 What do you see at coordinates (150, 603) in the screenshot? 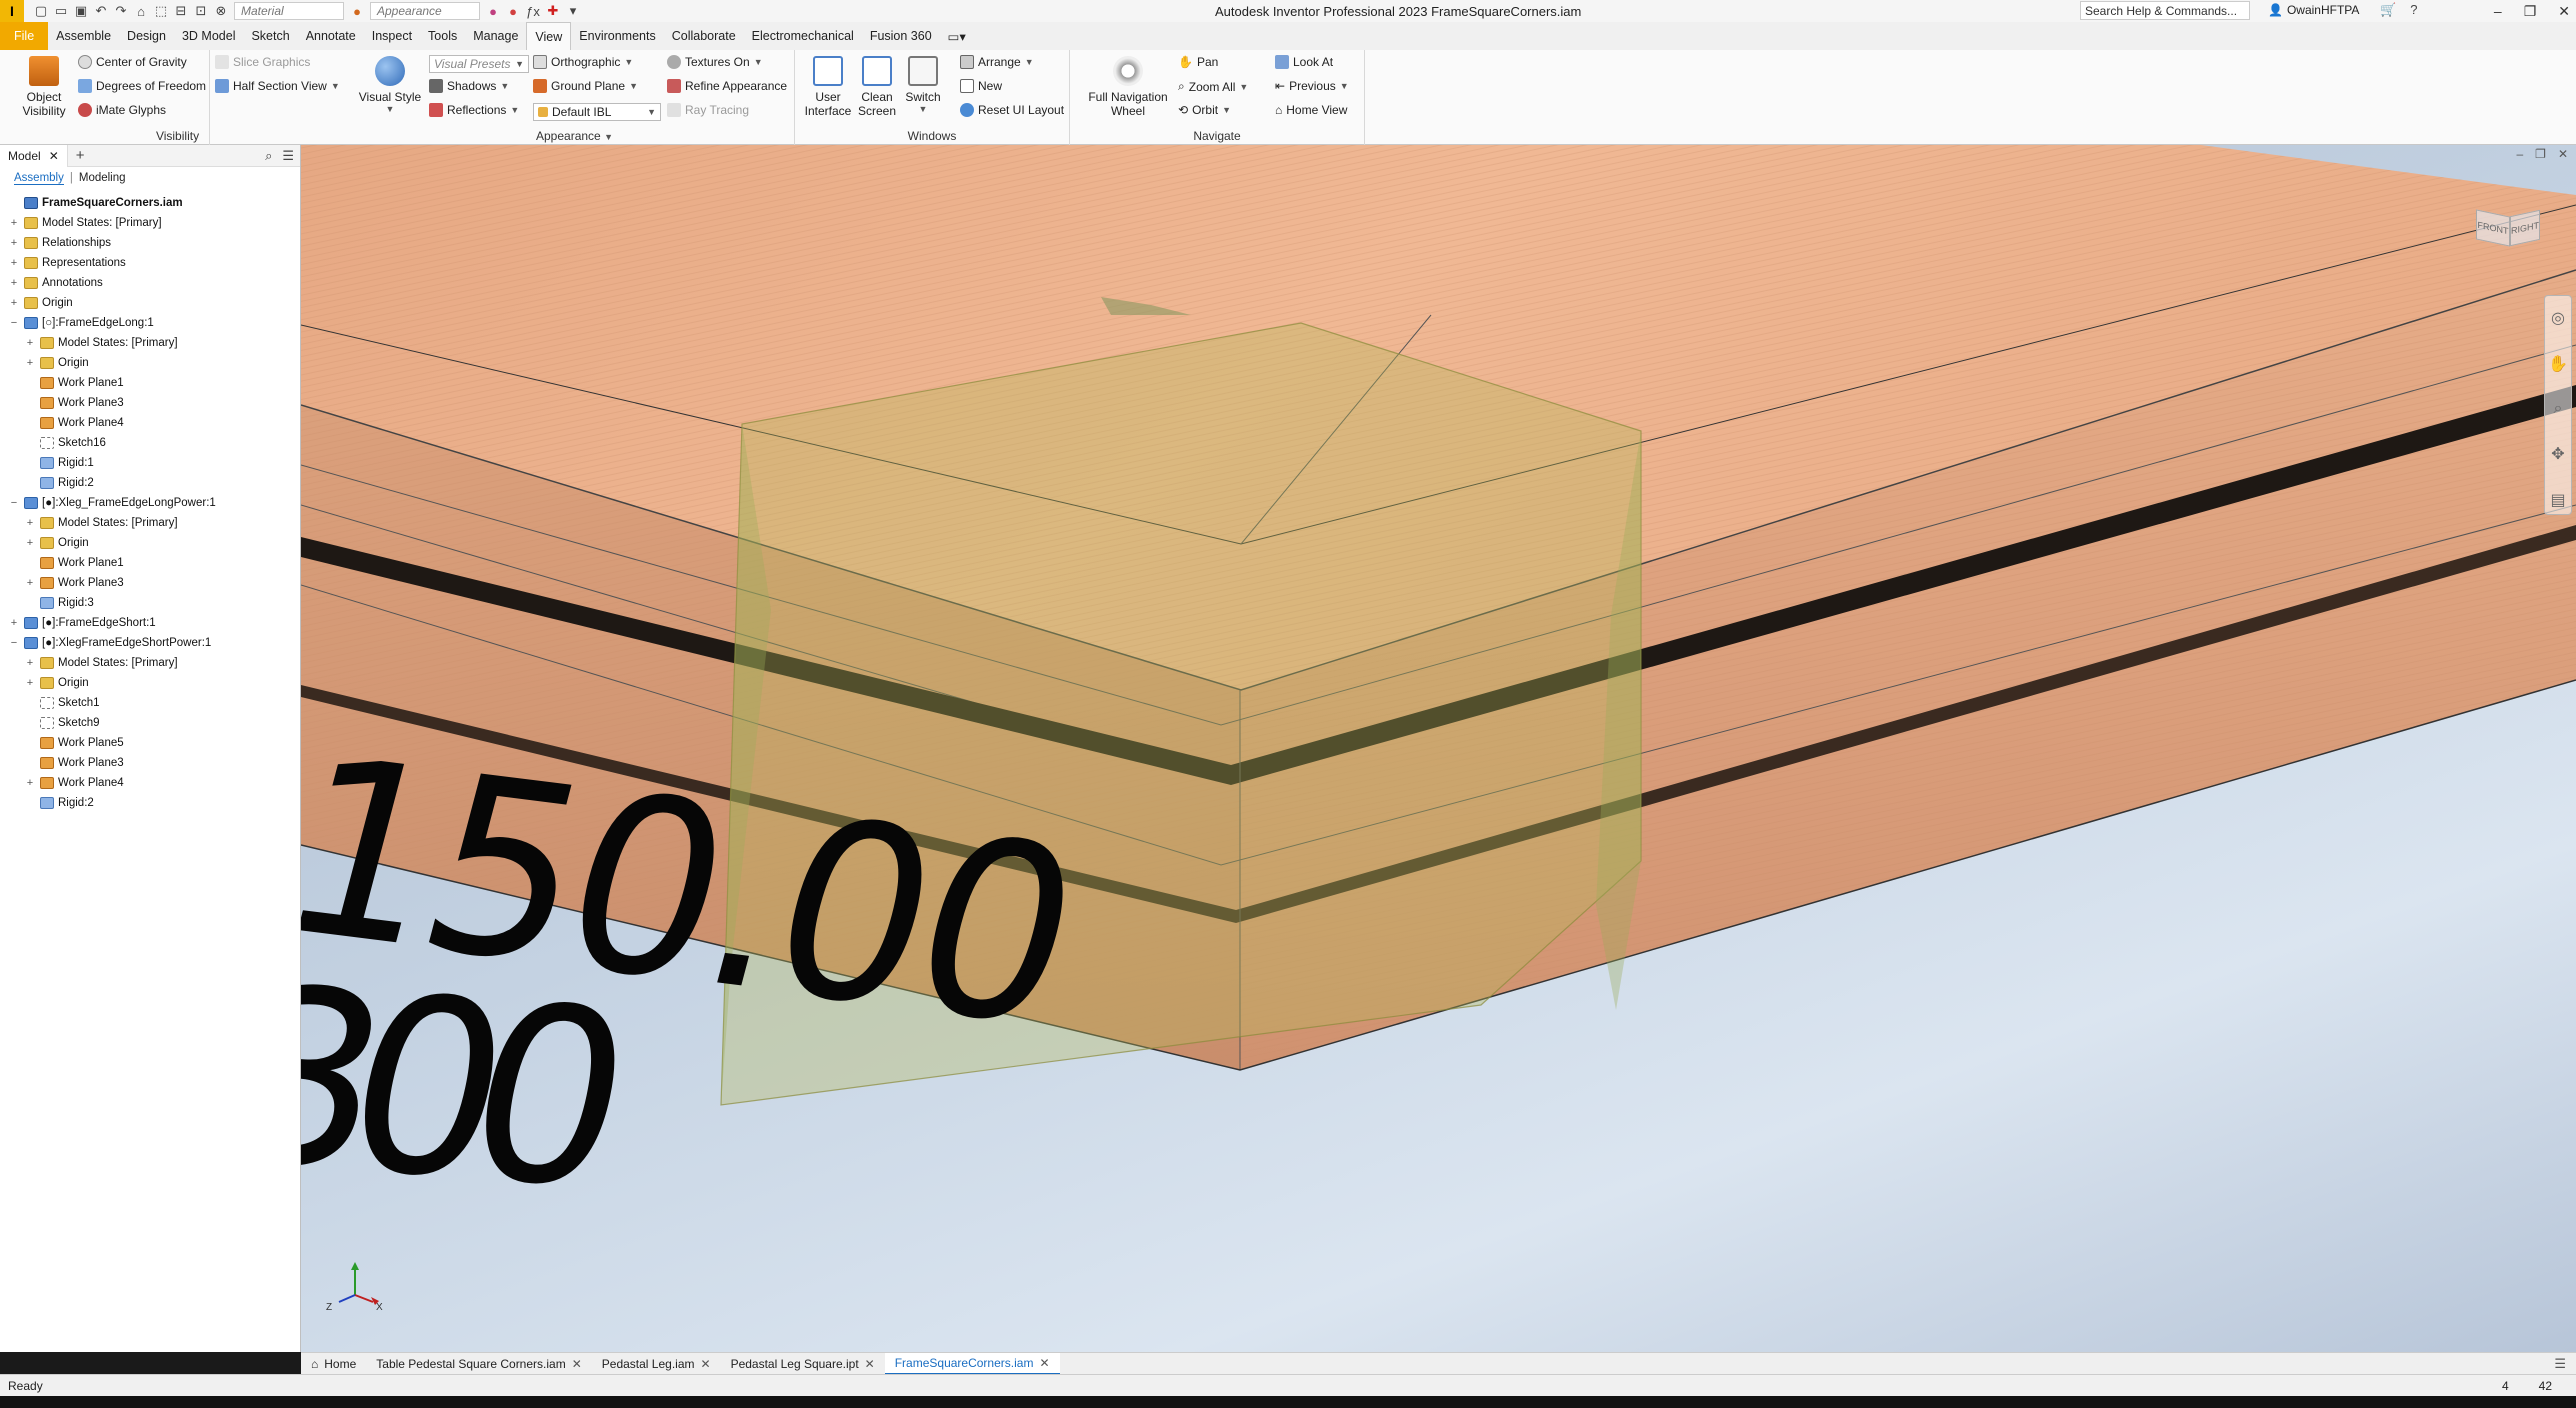
I see `tree-node: Rigid:3` at bounding box center [150, 603].